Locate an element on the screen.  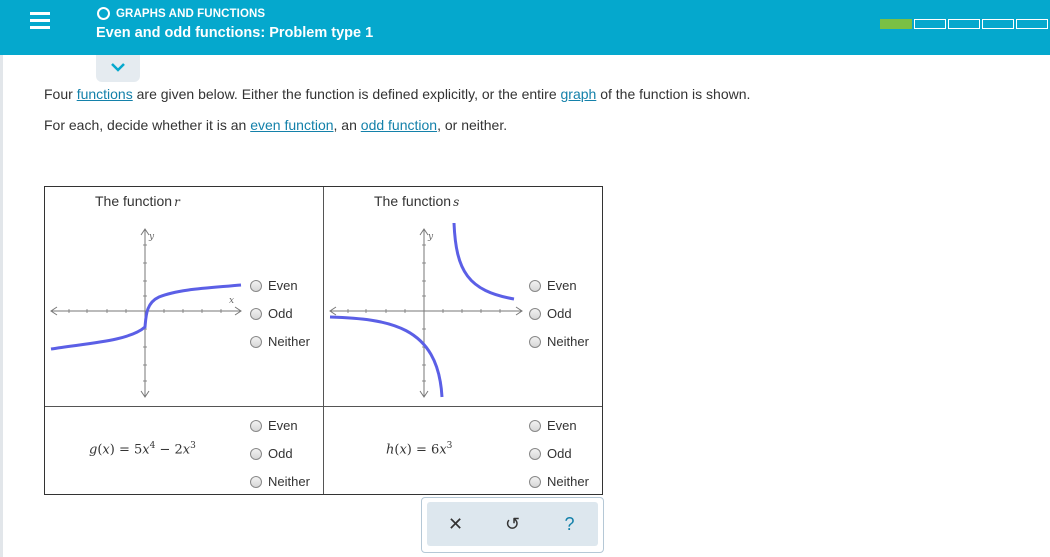
undo-button: ↺ is located at coordinates (513, 524).